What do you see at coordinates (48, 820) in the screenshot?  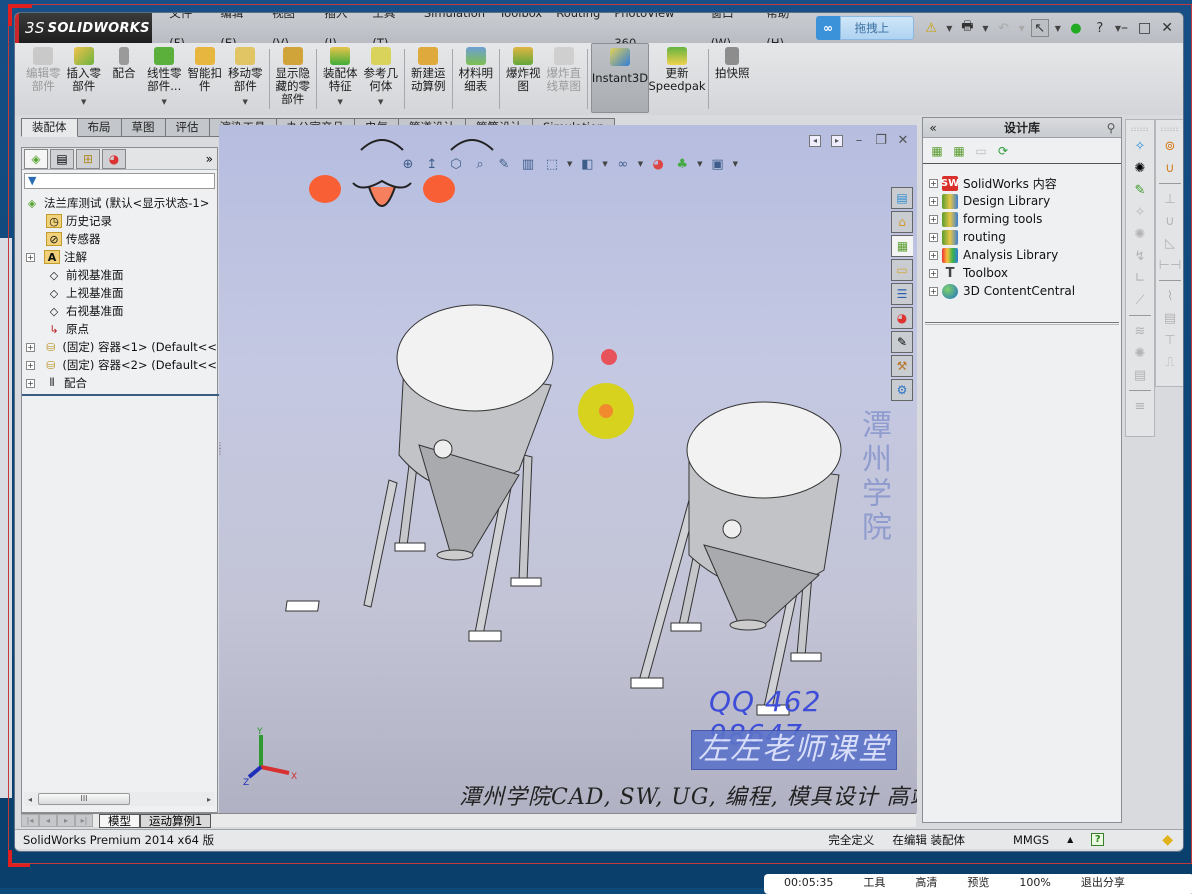 I see `prev-tab-icon: ◂` at bounding box center [48, 820].